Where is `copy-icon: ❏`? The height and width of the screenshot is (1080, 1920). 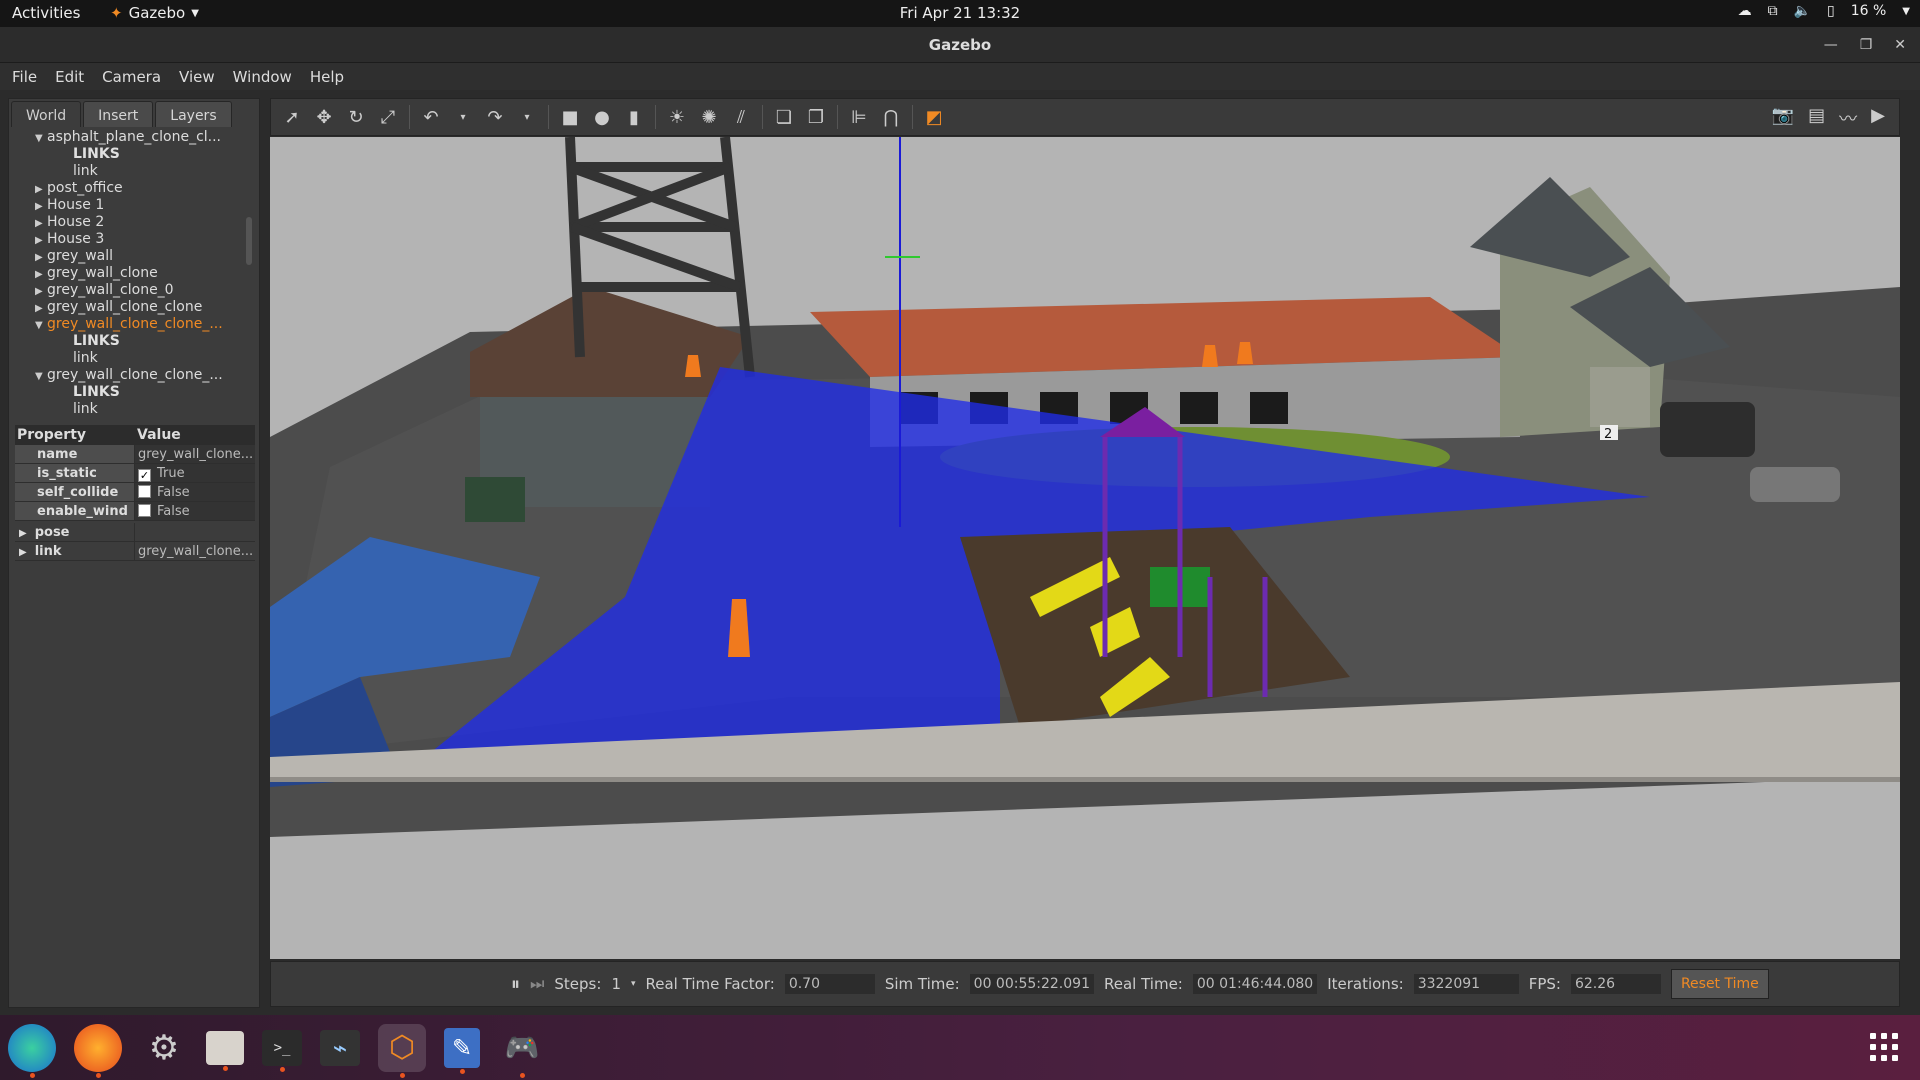 copy-icon: ❏ is located at coordinates (784, 117).